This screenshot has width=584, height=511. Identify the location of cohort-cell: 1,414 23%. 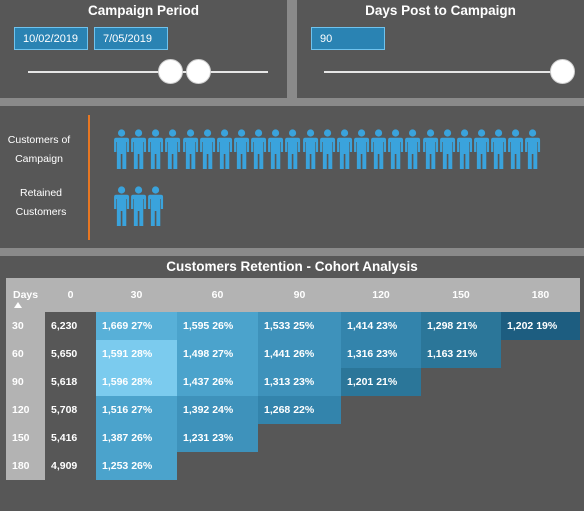
(381, 326).